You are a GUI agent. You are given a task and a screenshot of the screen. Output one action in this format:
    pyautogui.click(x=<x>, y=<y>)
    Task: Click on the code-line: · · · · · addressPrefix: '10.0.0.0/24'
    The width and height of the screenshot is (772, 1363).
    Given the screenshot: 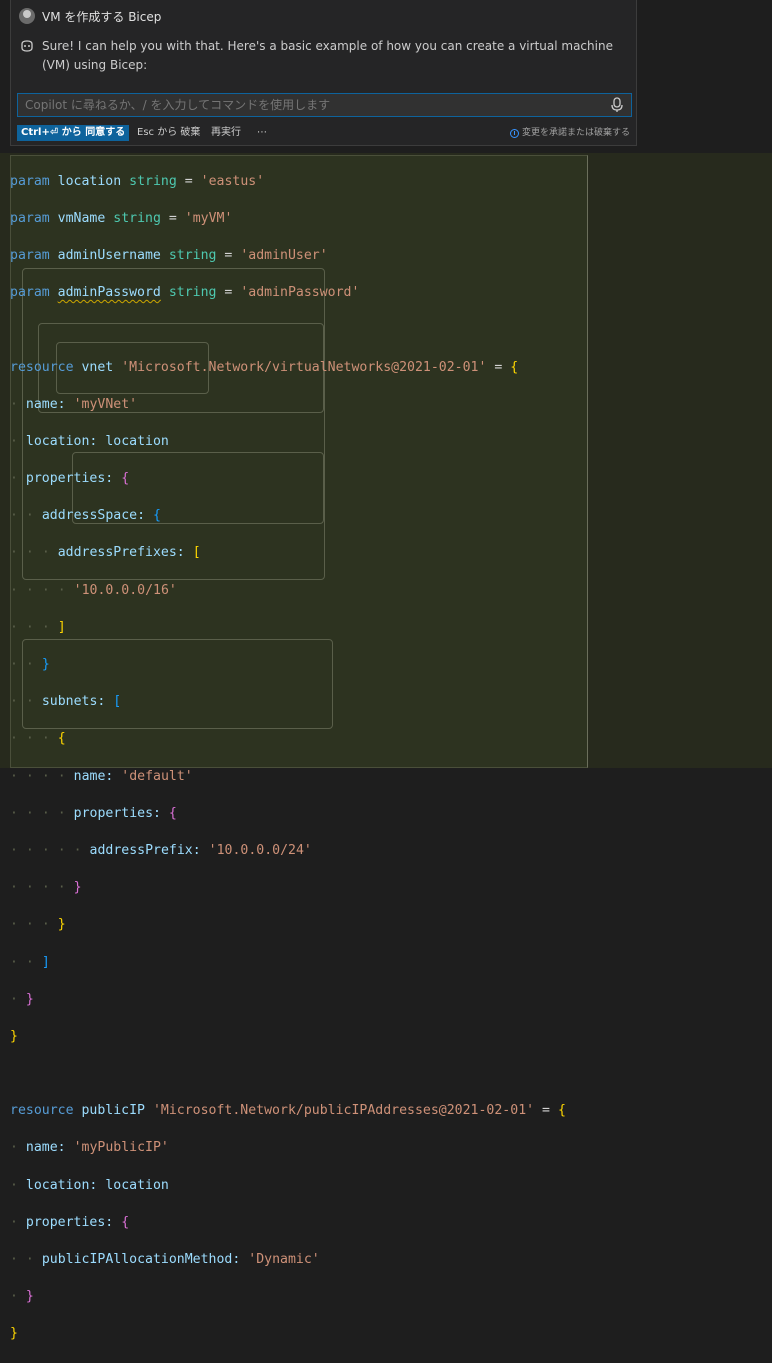 What is the action you would take?
    pyautogui.click(x=161, y=850)
    